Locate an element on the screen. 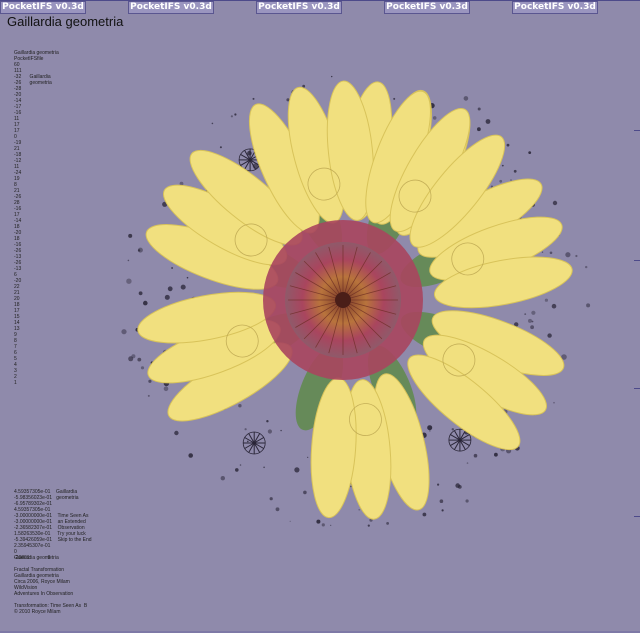 This screenshot has height=633, width=640. disc-eye is located at coordinates (343, 300).